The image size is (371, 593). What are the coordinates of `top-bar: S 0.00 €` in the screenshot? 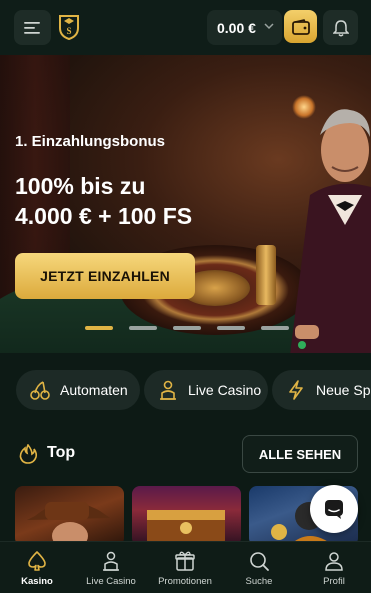 It's located at (185, 27).